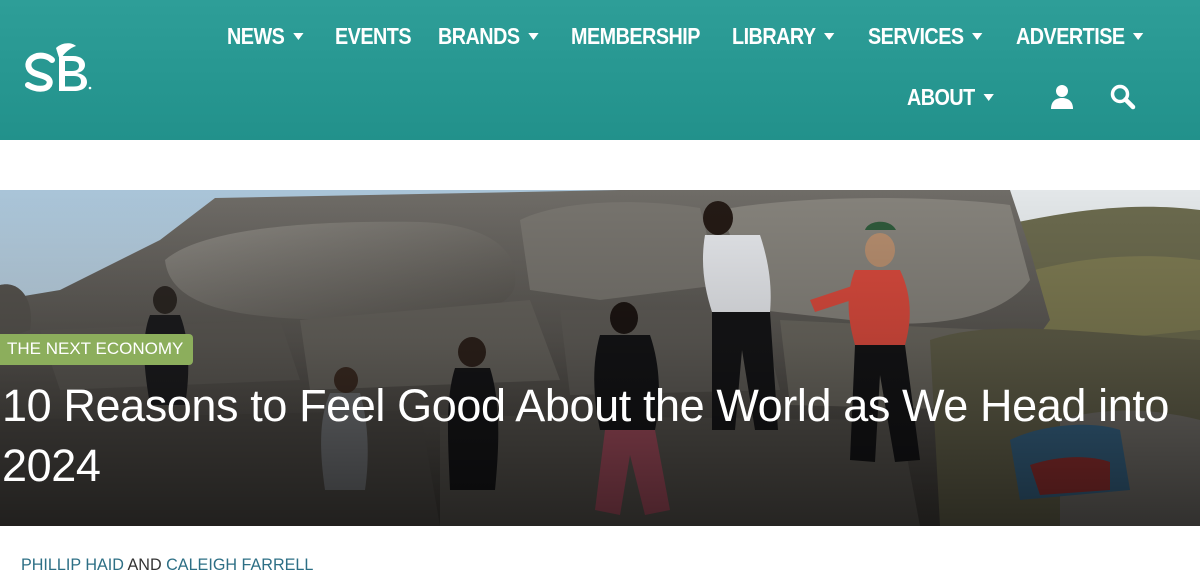  Describe the element at coordinates (1062, 97) in the screenshot. I see `user-icon` at that location.